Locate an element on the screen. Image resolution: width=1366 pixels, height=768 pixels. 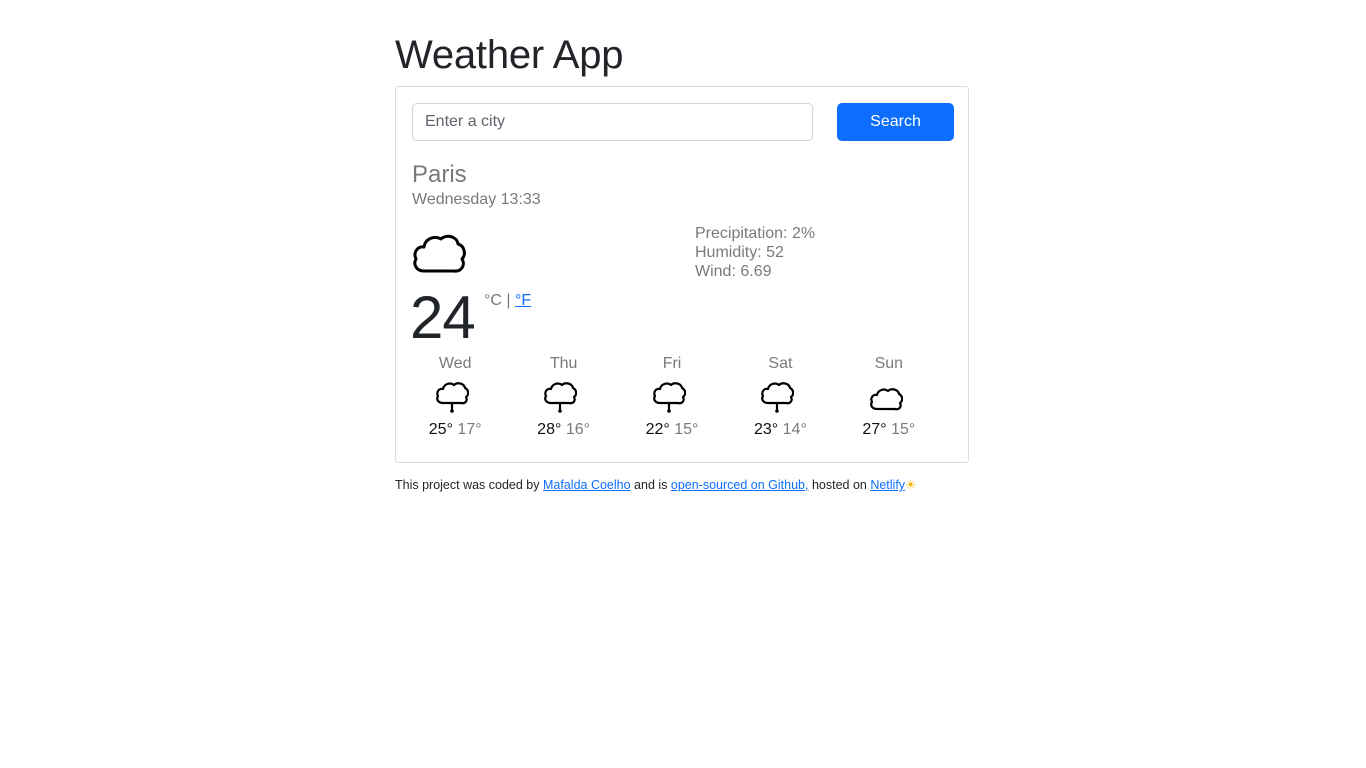
search-form: Search is located at coordinates (683, 122).